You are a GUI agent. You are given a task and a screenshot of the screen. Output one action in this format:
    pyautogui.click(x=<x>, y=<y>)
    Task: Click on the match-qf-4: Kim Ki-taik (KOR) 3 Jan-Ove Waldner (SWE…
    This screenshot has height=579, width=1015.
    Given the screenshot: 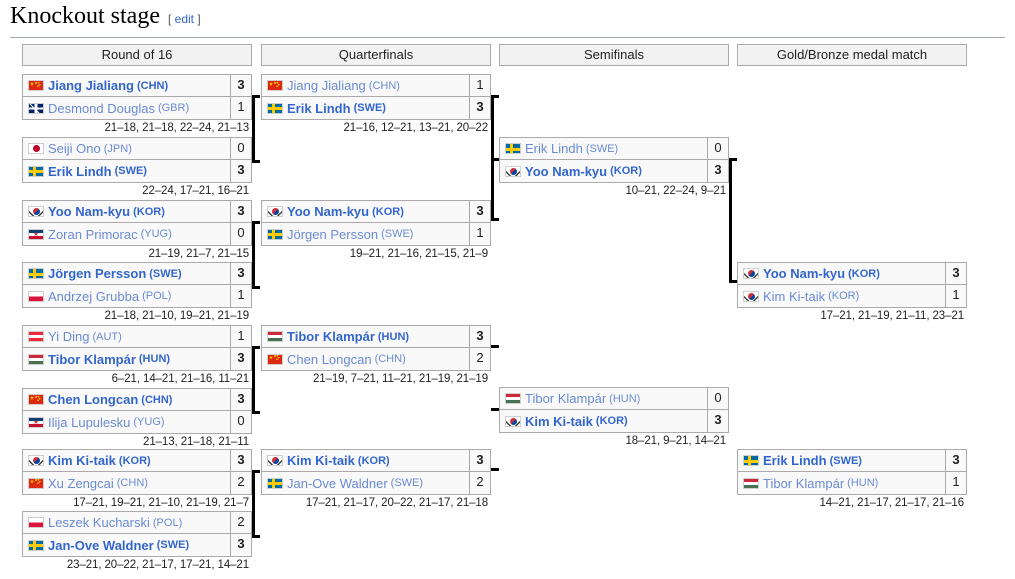 What is the action you would take?
    pyautogui.click(x=376, y=479)
    